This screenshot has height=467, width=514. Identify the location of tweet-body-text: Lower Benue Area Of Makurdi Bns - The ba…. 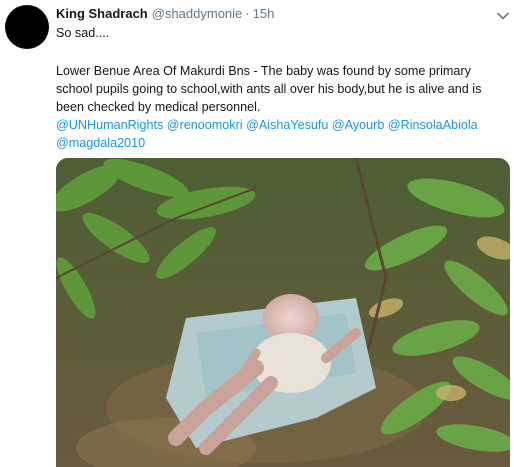
(269, 89).